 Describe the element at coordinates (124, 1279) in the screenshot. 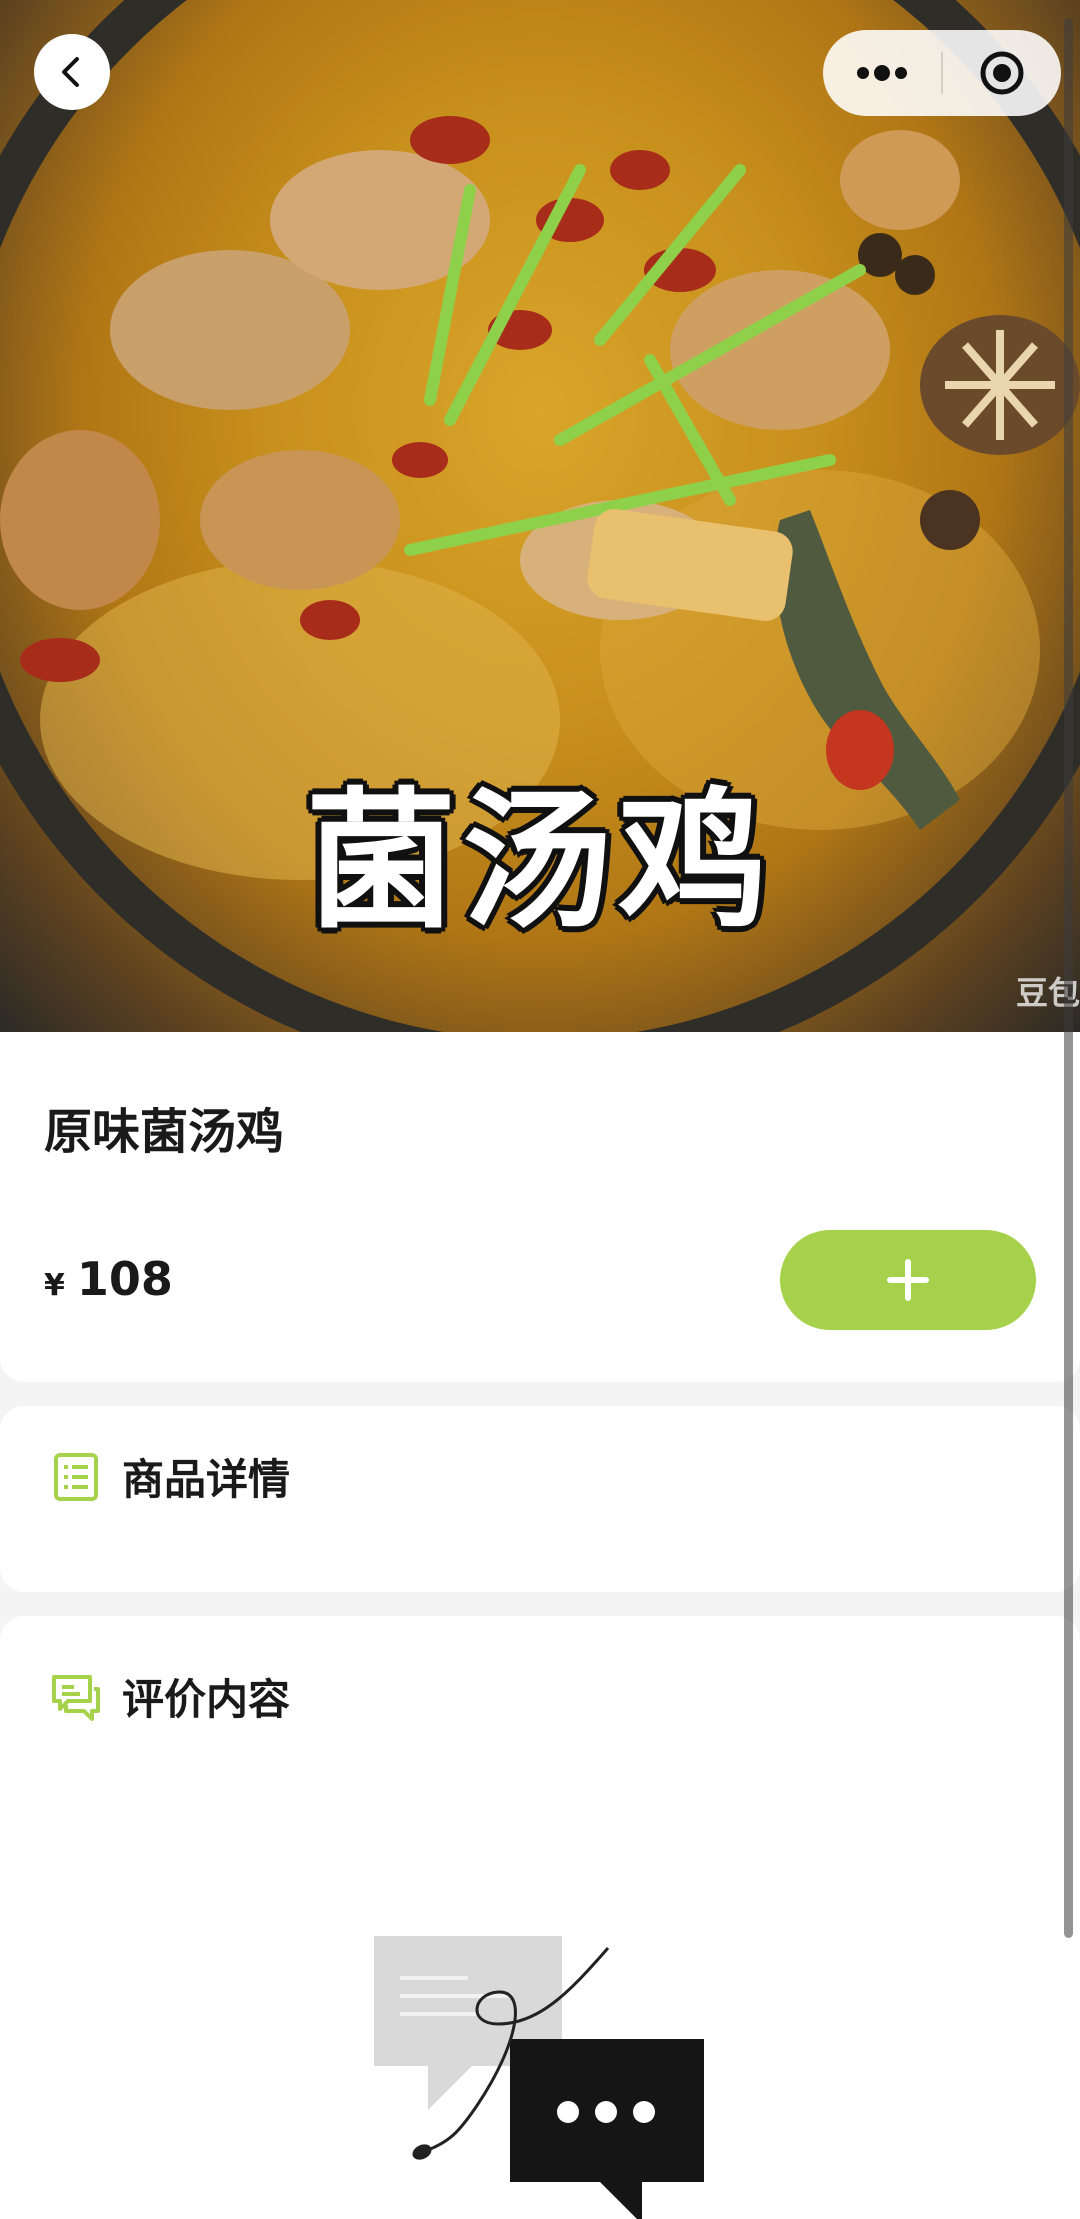

I see `price-value: 108` at that location.